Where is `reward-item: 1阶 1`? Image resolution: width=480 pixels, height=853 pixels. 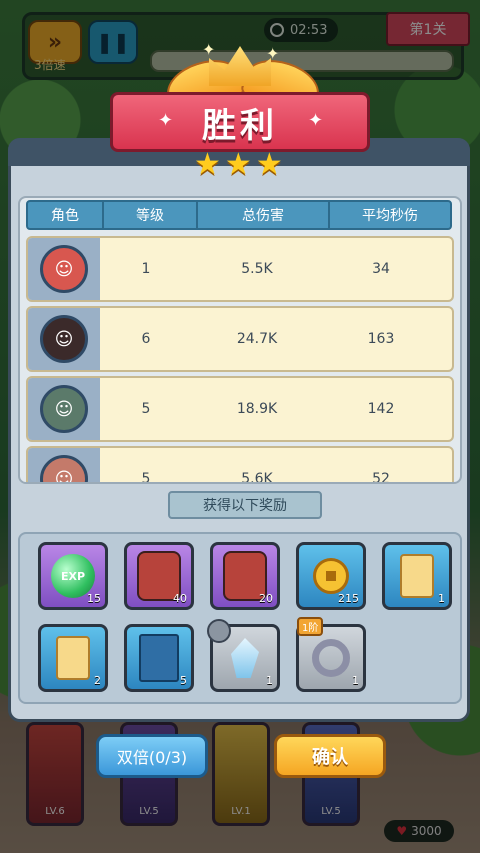
reward-item: 1阶 1 is located at coordinates (331, 654).